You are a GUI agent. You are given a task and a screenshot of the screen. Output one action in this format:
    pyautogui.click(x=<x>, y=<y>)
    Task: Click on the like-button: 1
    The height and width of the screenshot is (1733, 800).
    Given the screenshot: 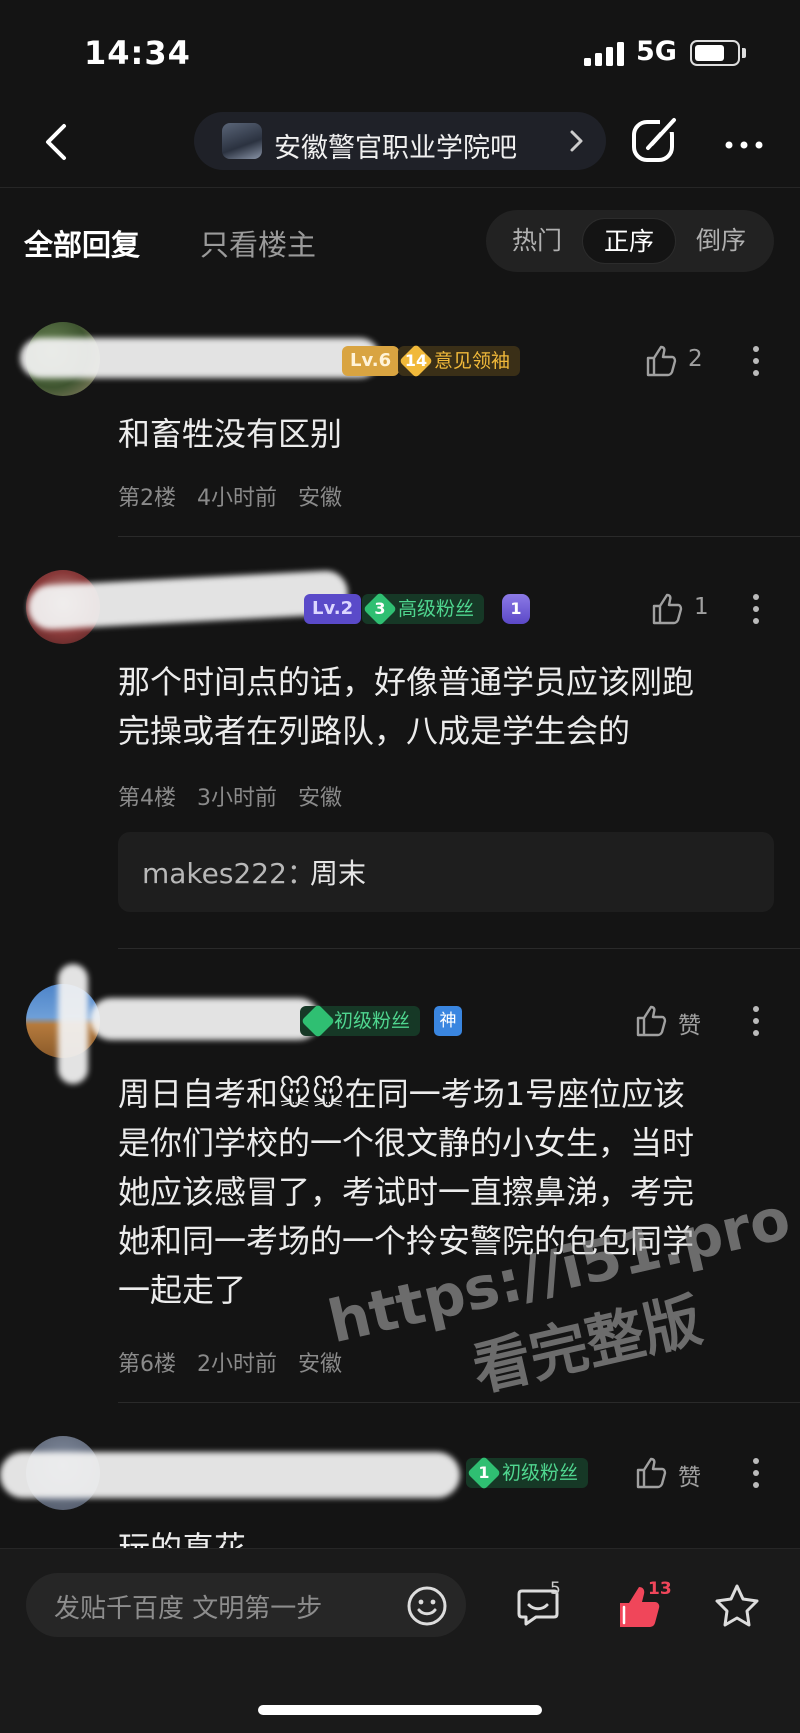 What is the action you would take?
    pyautogui.click(x=680, y=609)
    